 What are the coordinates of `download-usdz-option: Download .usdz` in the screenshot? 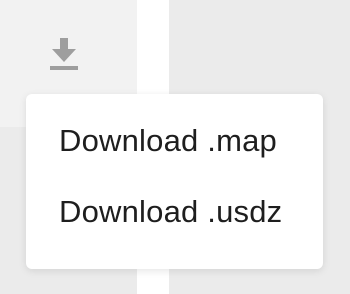 It's located at (174, 212).